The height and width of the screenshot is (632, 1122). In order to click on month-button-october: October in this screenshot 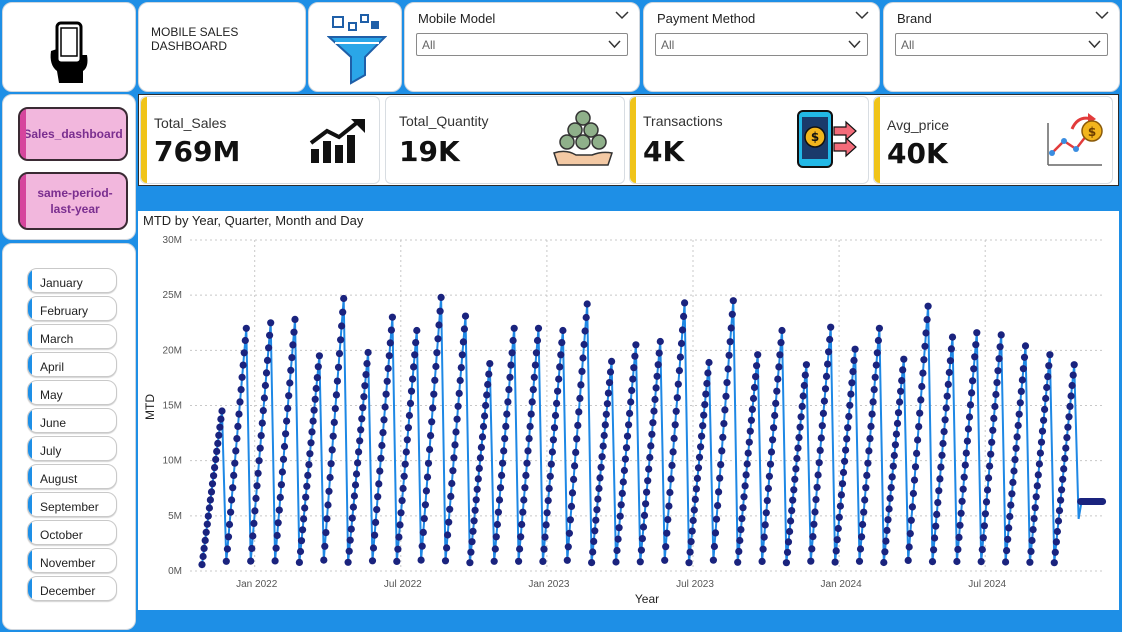, I will do `click(72, 532)`.